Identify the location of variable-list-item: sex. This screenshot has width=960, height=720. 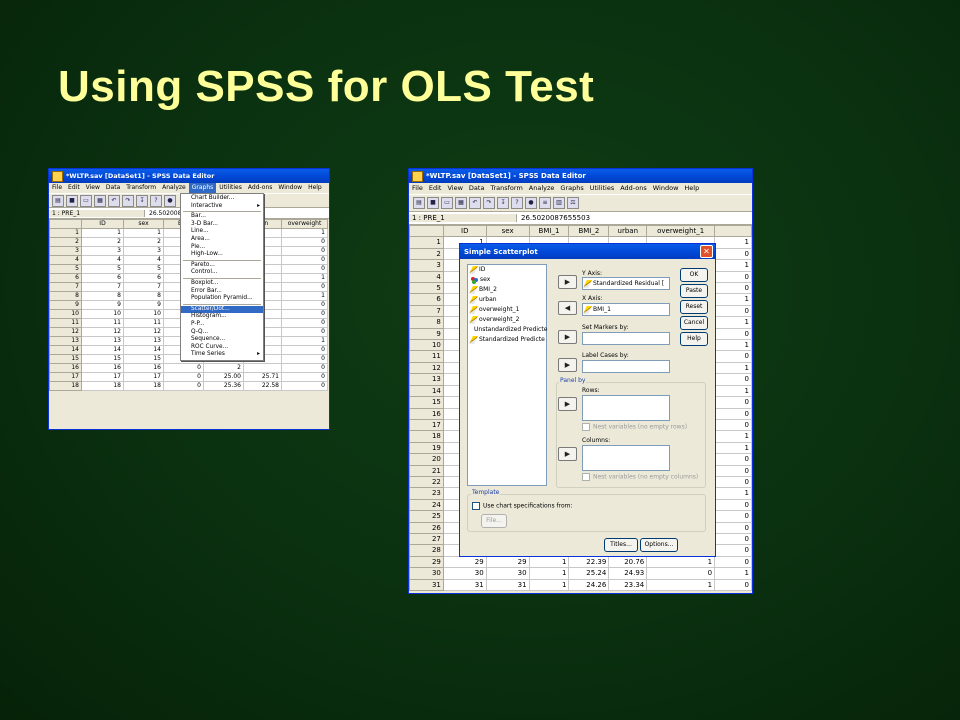
(507, 280).